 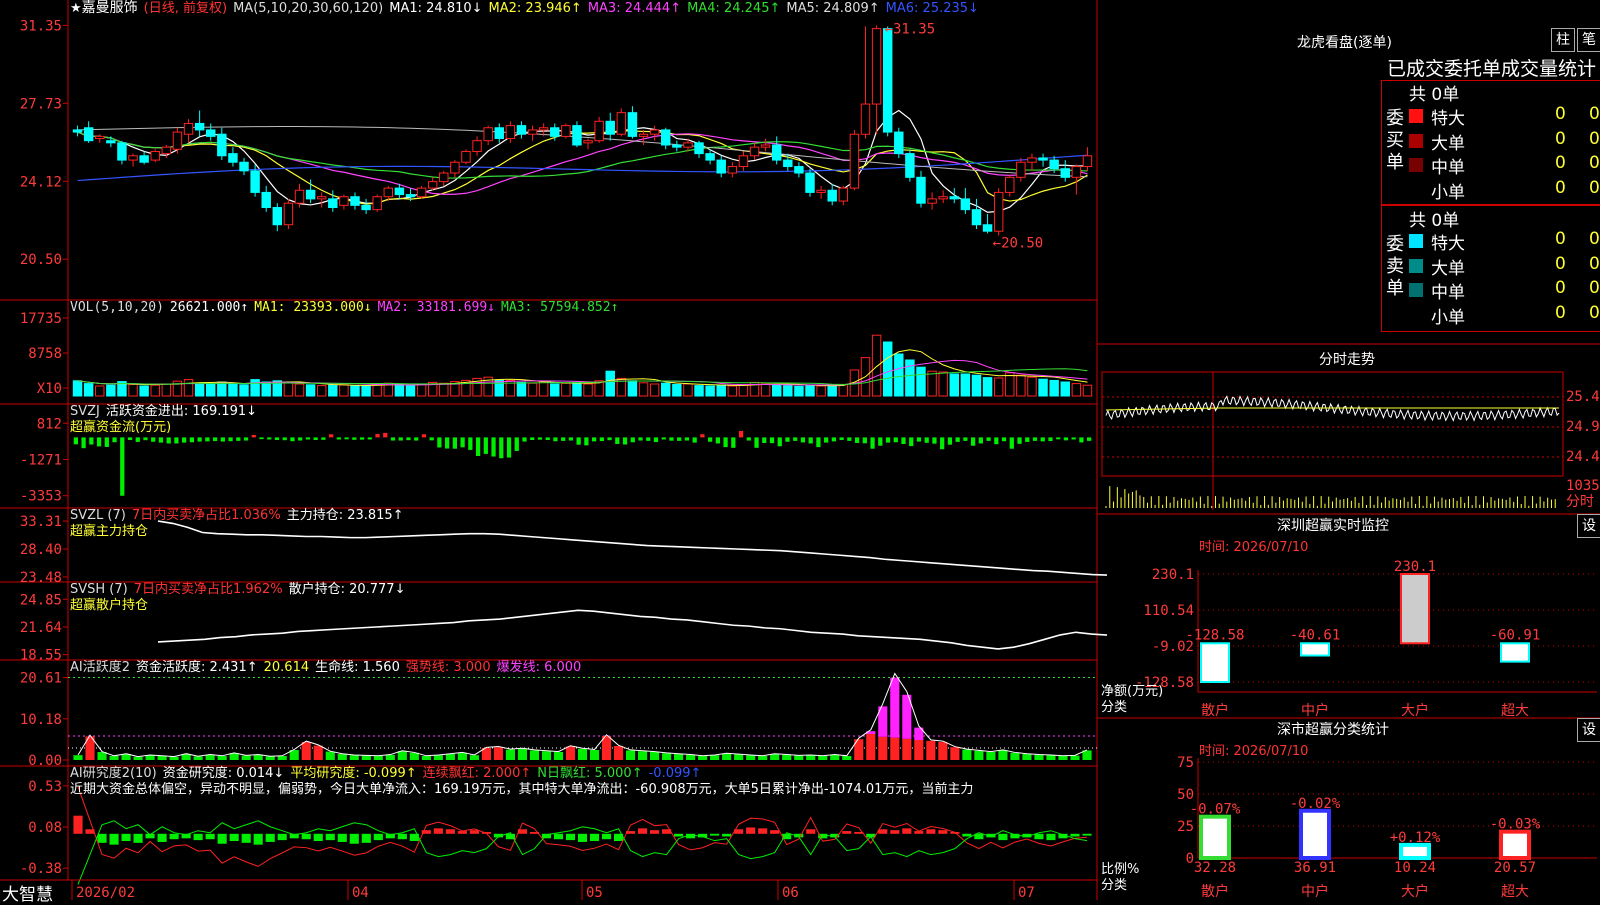 I want to click on legend-item: 资金研究度: 0.014↓, so click(x=223, y=773).